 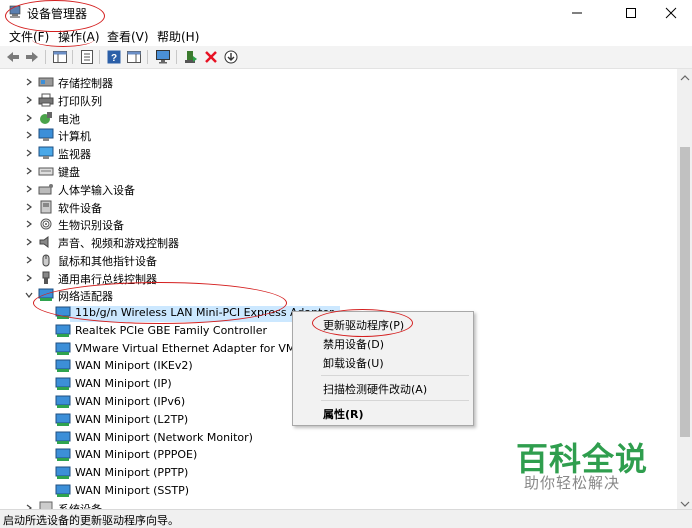 I want to click on status-text: 启动所选设备的更新驱动程序向导。, so click(x=91, y=520).